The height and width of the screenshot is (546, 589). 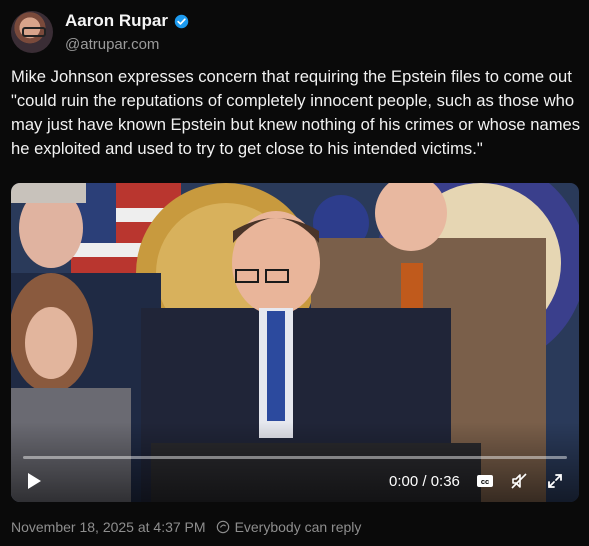 I want to click on mute-icon, so click(x=519, y=481).